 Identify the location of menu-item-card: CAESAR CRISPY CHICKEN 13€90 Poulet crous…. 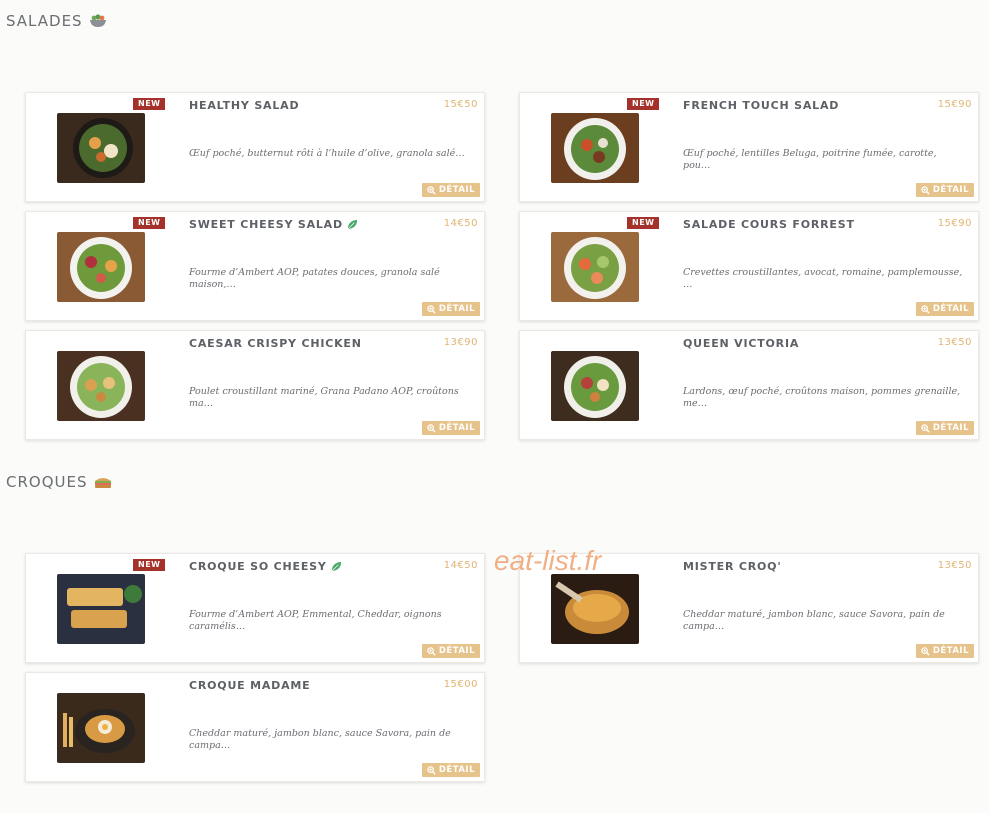
(255, 385).